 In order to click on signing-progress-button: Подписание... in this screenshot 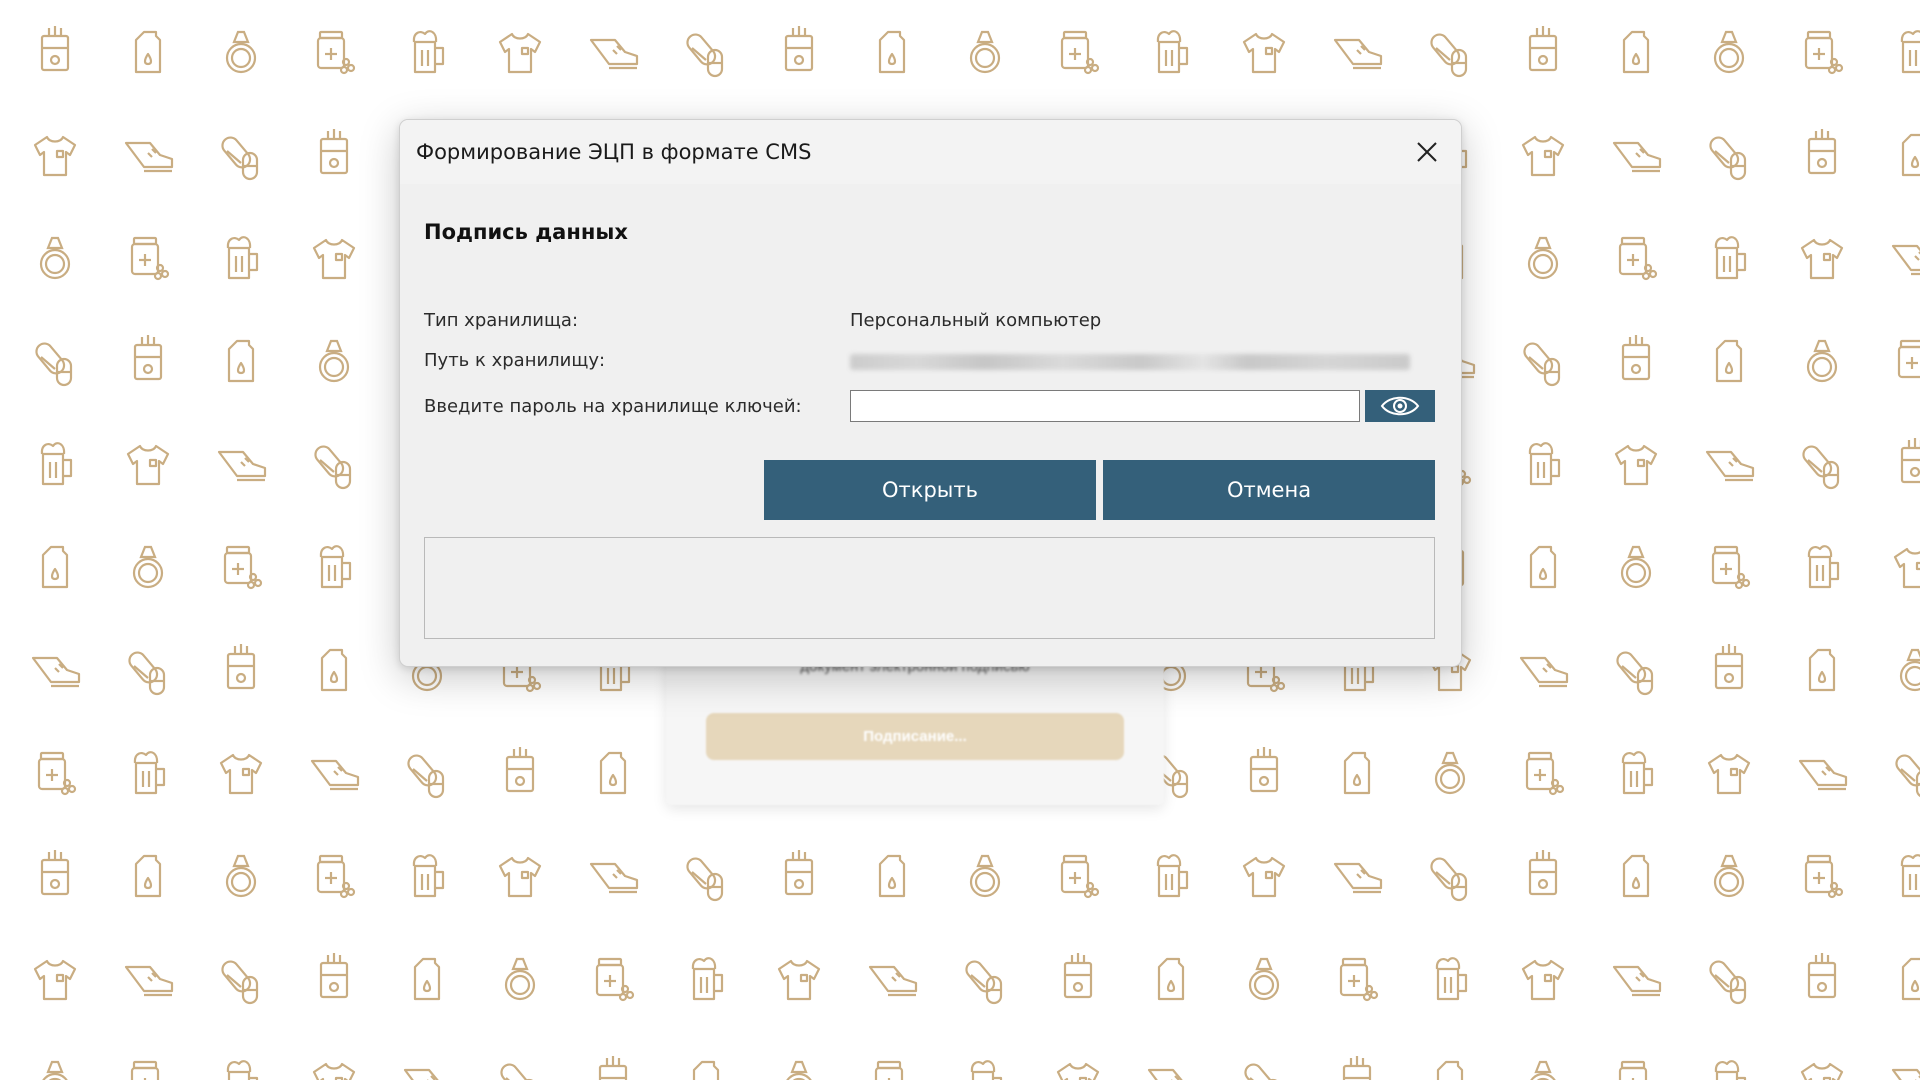, I will do `click(915, 736)`.